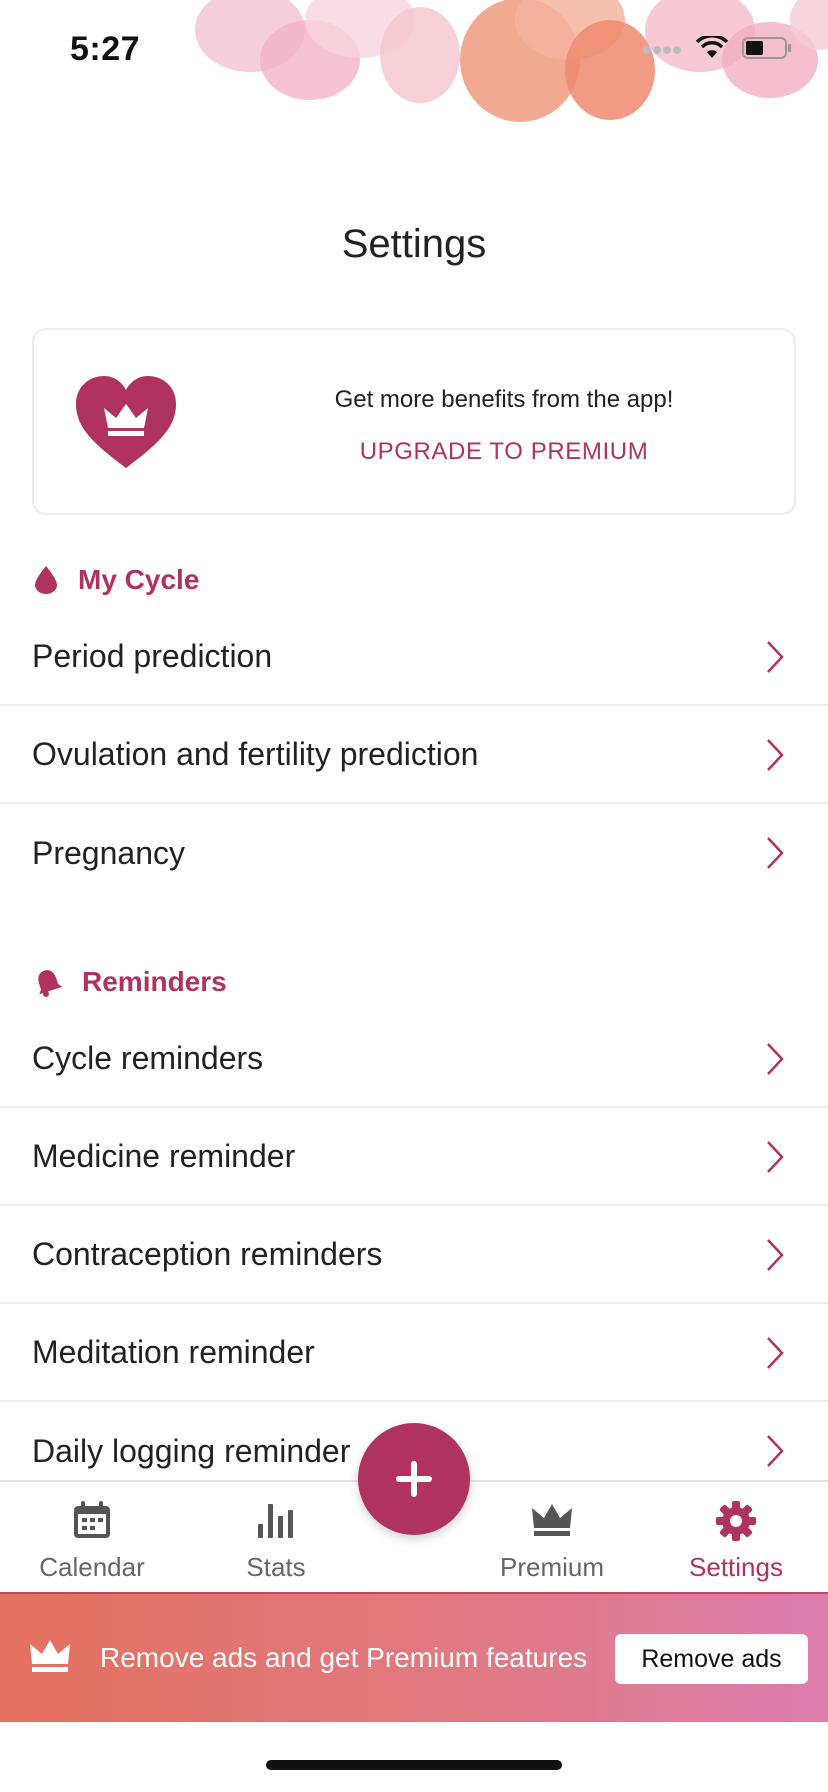 This screenshot has width=828, height=1792. What do you see at coordinates (255, 753) in the screenshot?
I see `row-label: Ovulation and fertility prediction` at bounding box center [255, 753].